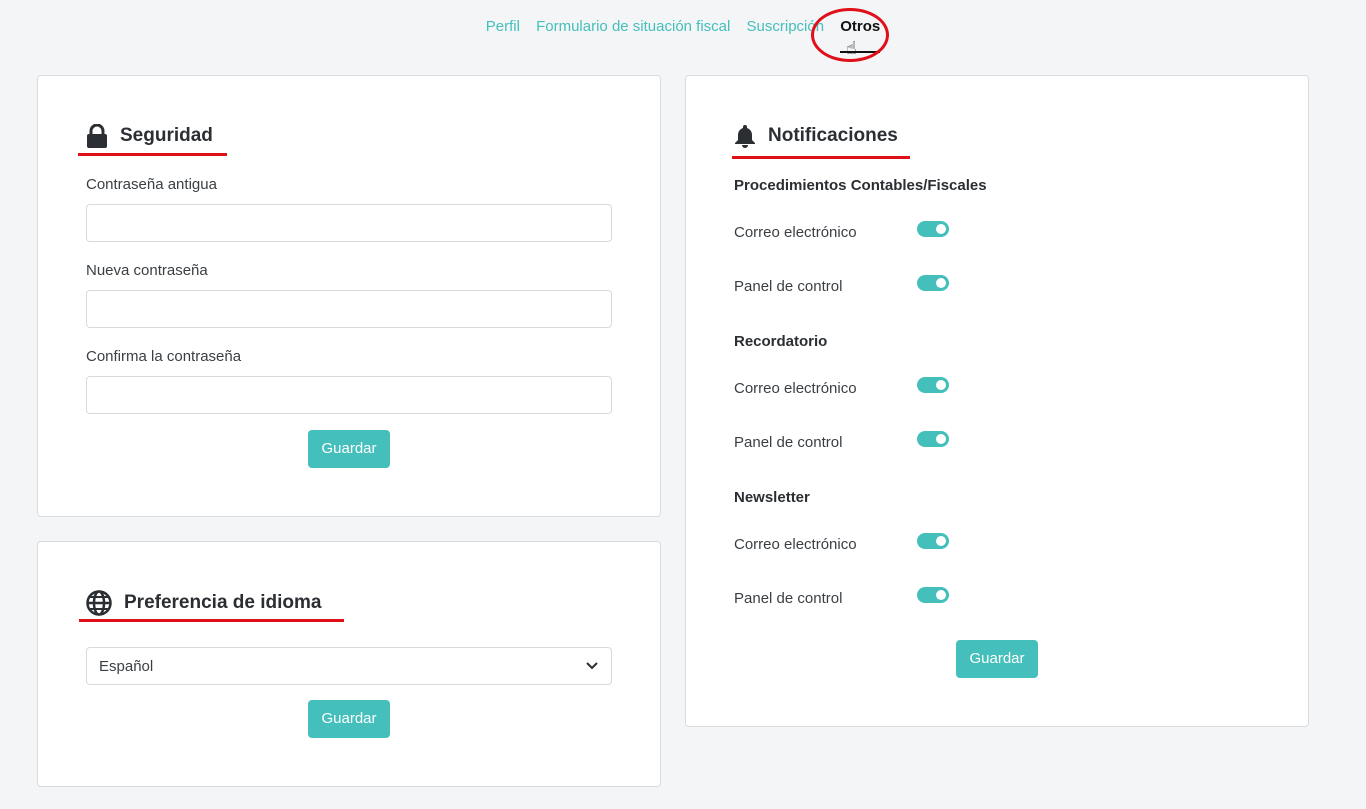  What do you see at coordinates (933, 385) in the screenshot?
I see `toggle-recordatorio-email` at bounding box center [933, 385].